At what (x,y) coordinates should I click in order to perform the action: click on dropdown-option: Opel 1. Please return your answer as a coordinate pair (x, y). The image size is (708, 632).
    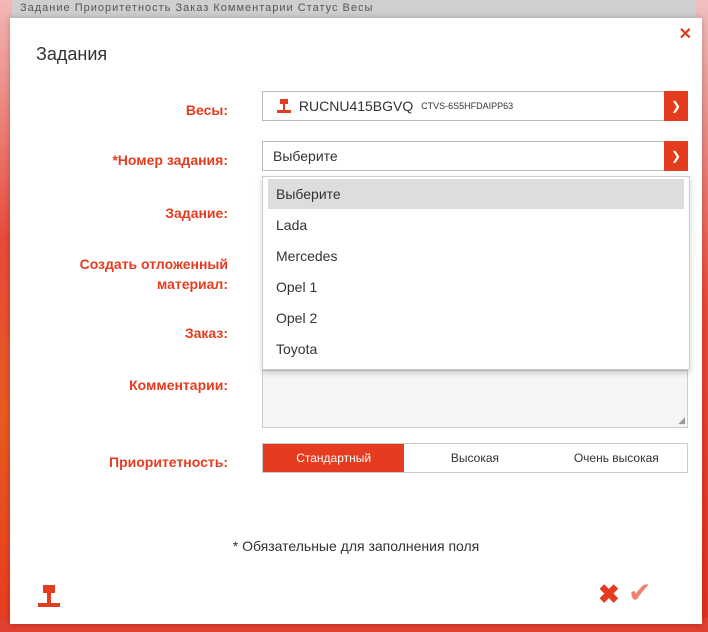
    Looking at the image, I should click on (476, 287).